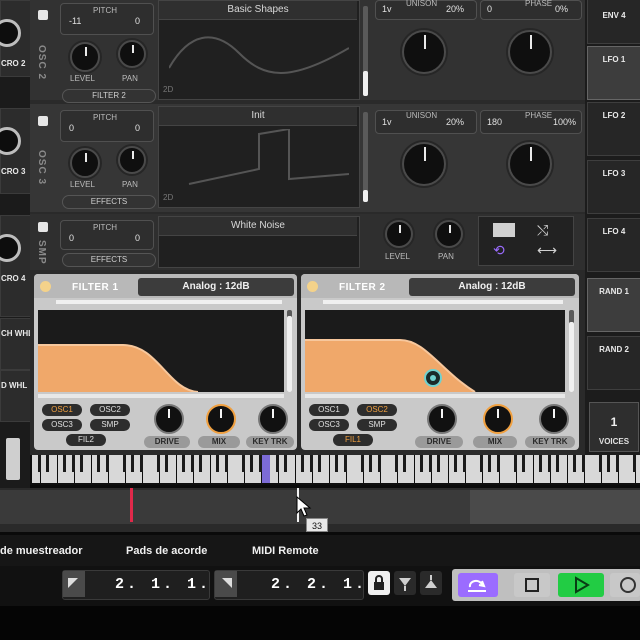 The height and width of the screenshot is (640, 640). What do you see at coordinates (489, 9) in the screenshot?
I see `osc2-phase-value: 0` at bounding box center [489, 9].